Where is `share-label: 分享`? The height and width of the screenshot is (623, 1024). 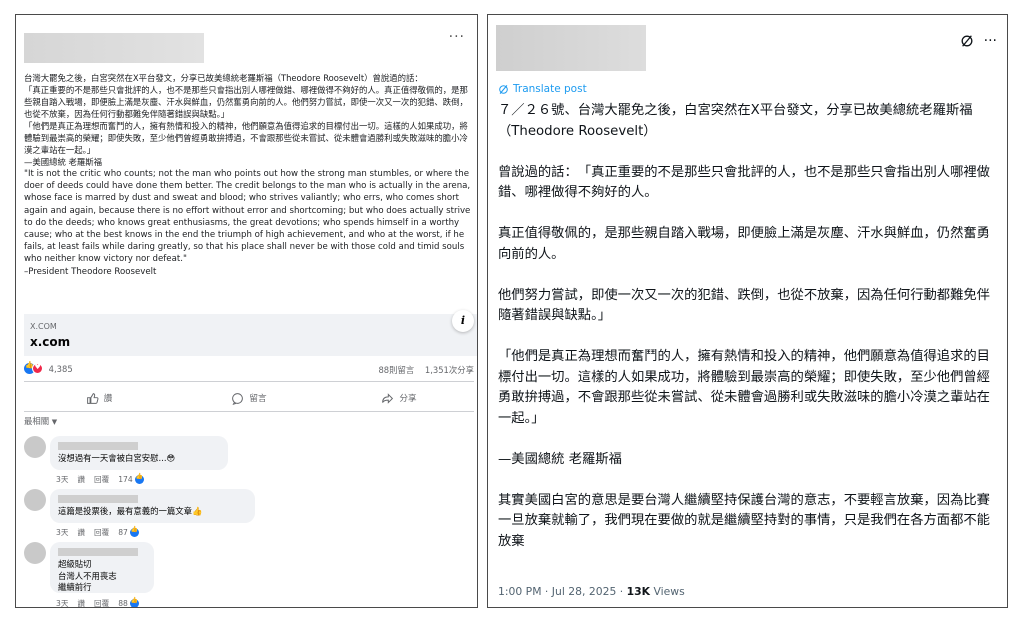 share-label: 分享 is located at coordinates (408, 399).